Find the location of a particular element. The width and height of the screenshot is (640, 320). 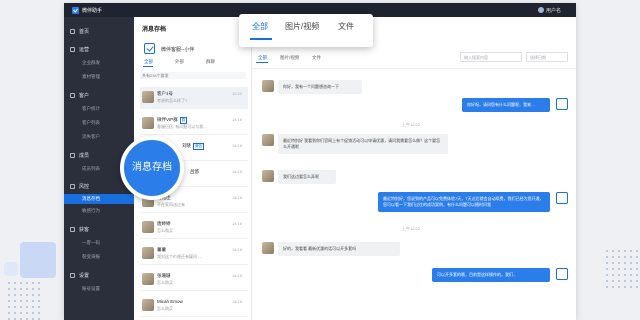

tab-external: 外部 is located at coordinates (179, 62).